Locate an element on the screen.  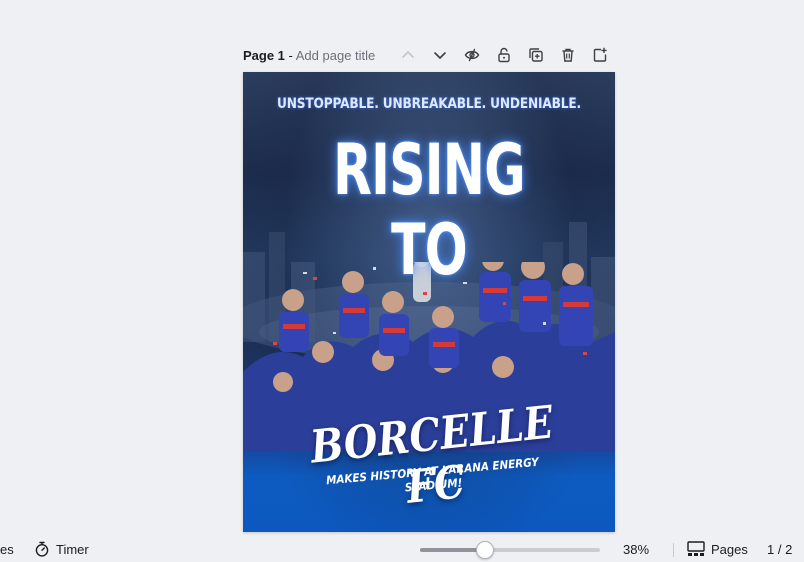
duplicate-page-button is located at coordinates (536, 55).